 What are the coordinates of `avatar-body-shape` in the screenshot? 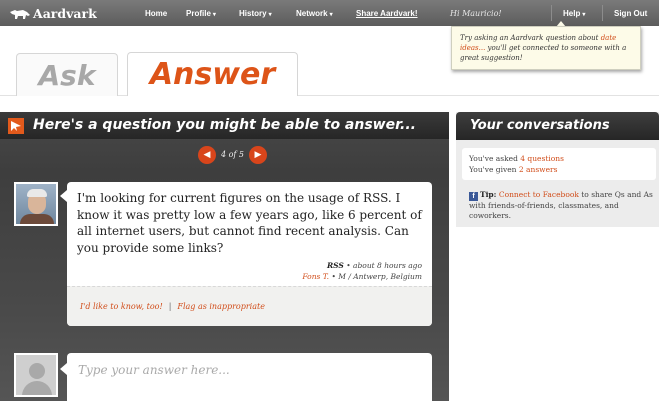 It's located at (37, 219).